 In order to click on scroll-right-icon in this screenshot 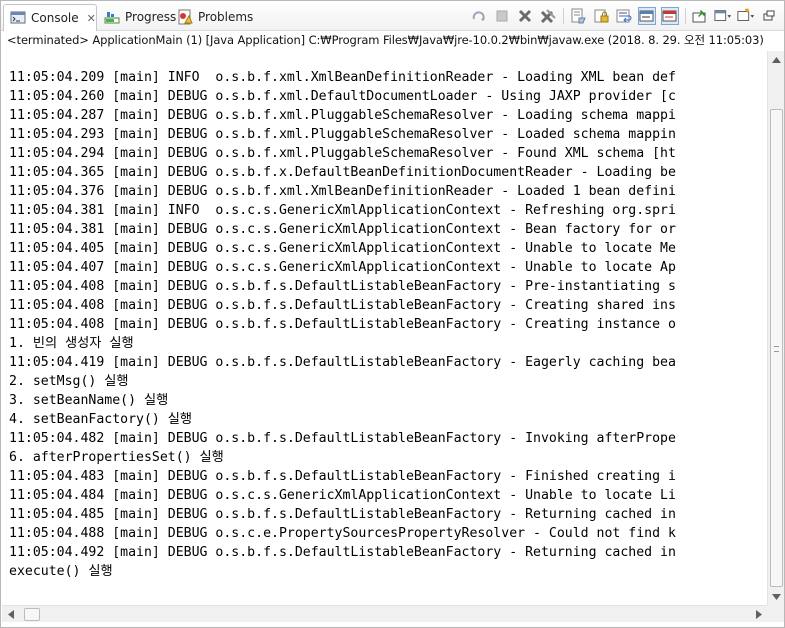, I will do `click(758, 614)`.